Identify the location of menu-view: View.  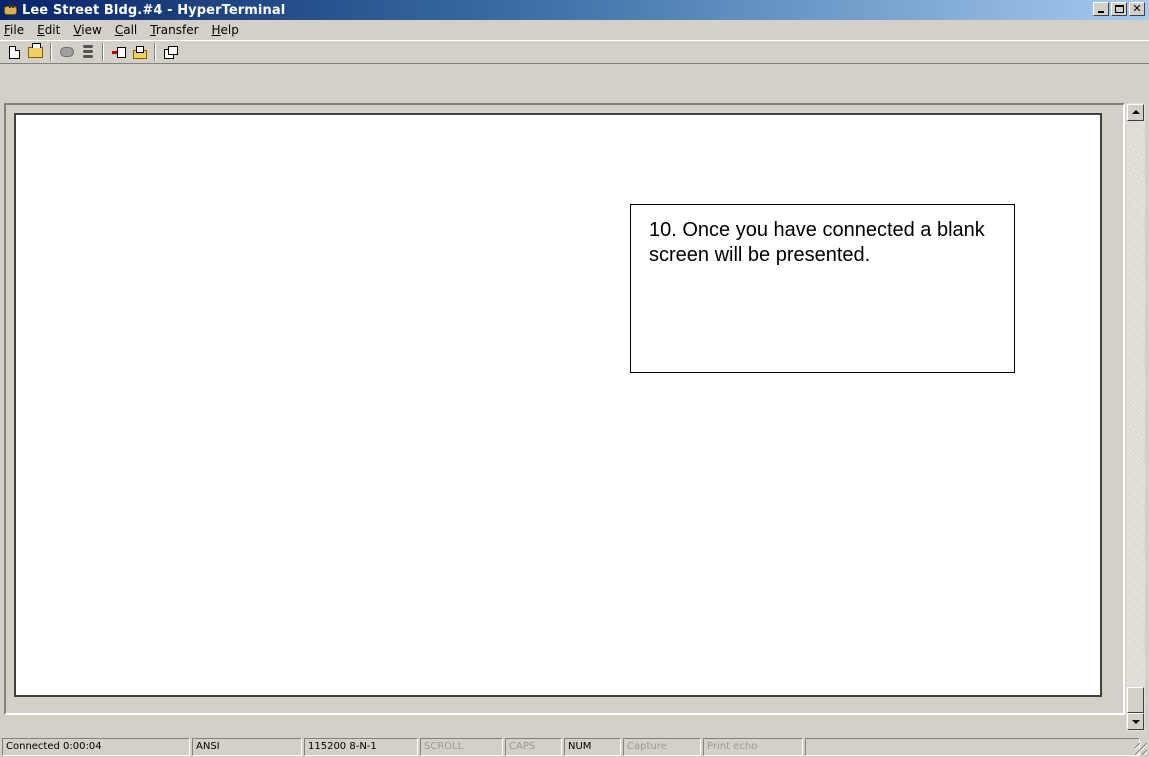
(87, 30).